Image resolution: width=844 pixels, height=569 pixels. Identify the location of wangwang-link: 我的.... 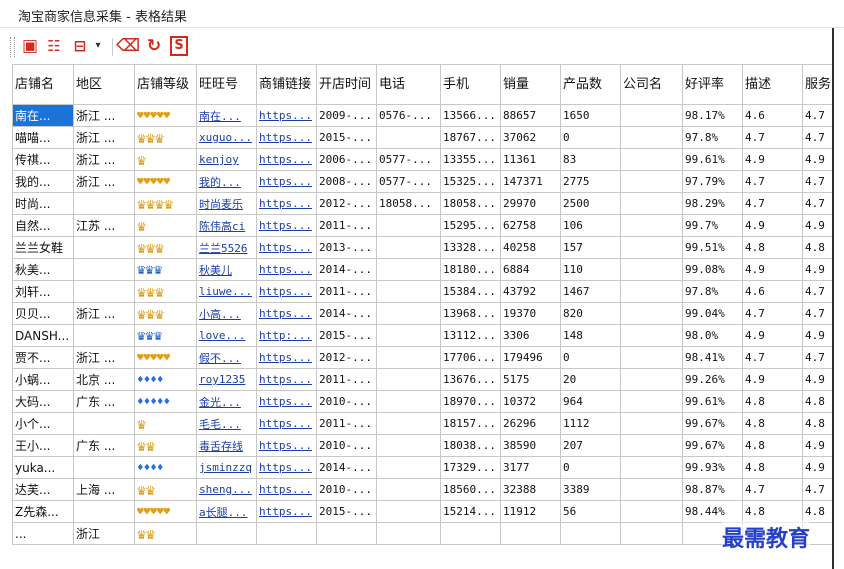
(220, 182).